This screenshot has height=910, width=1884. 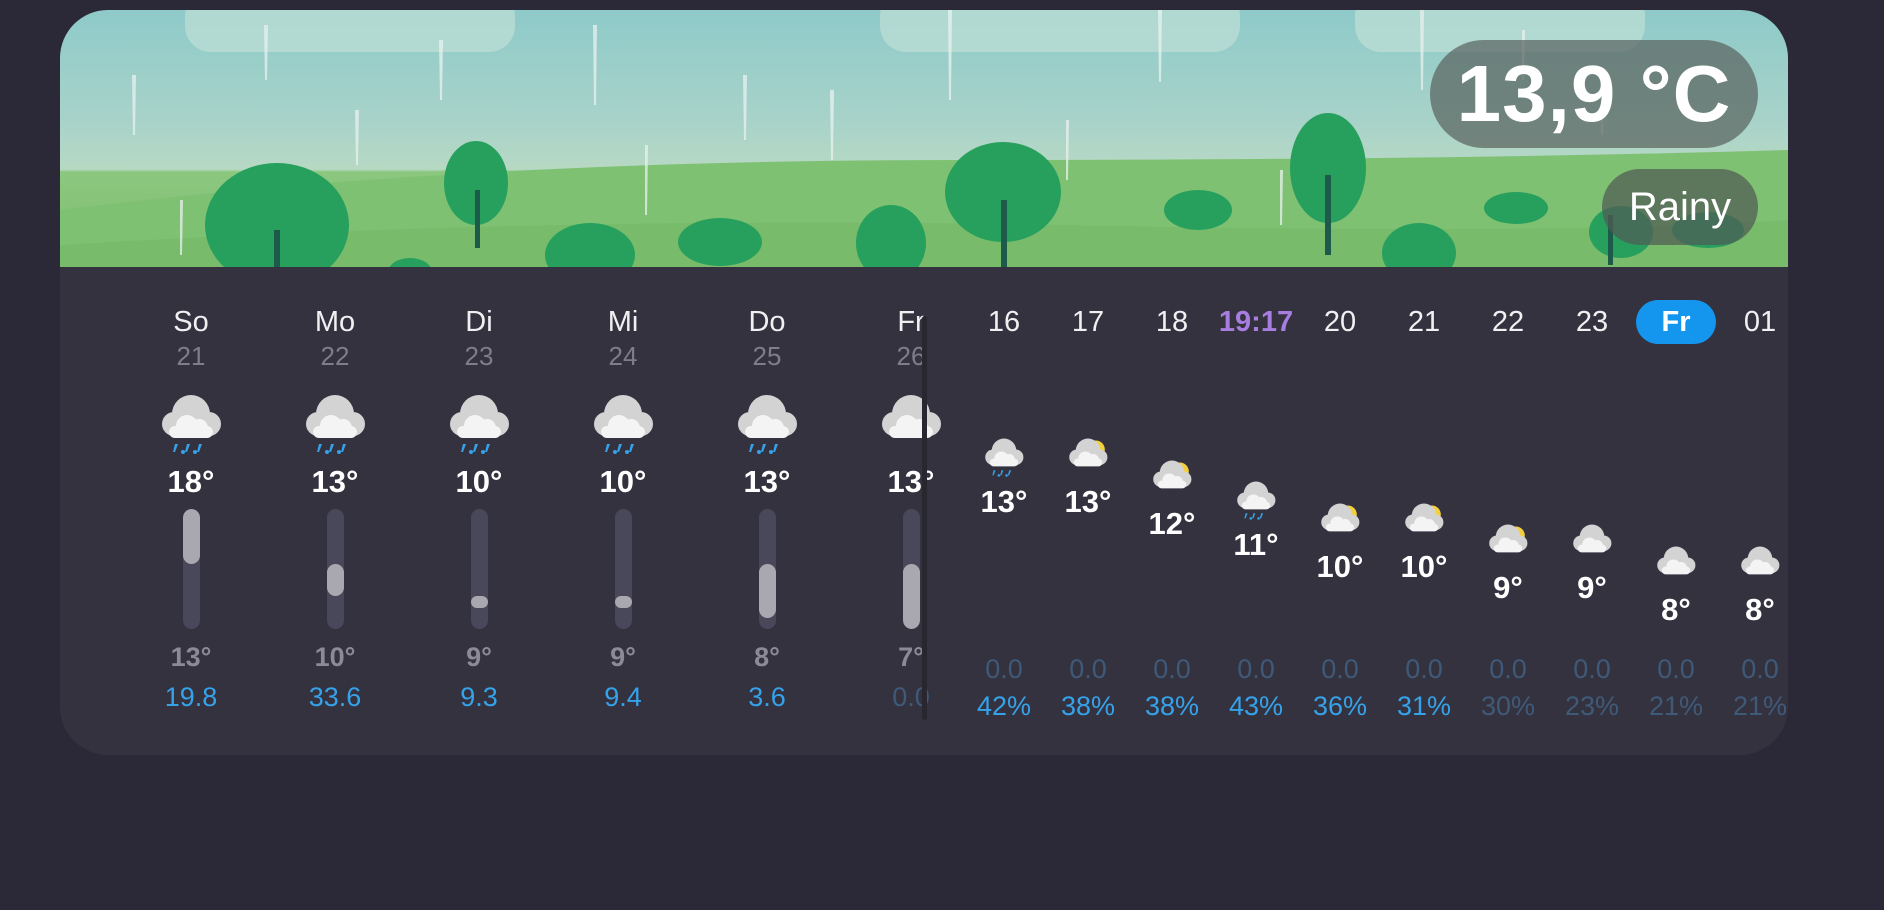 What do you see at coordinates (1760, 322) in the screenshot?
I see `hour-label: 01` at bounding box center [1760, 322].